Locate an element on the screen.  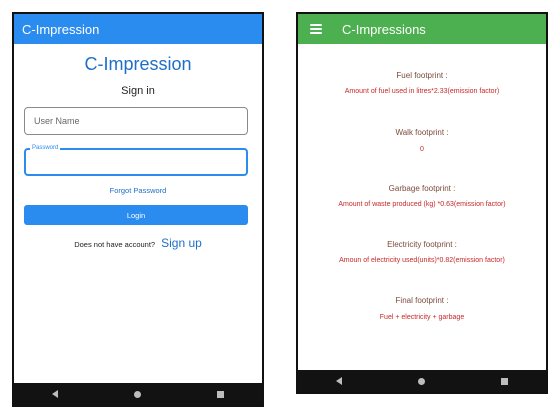
signin-subheading: Sign in is located at coordinates (138, 91).